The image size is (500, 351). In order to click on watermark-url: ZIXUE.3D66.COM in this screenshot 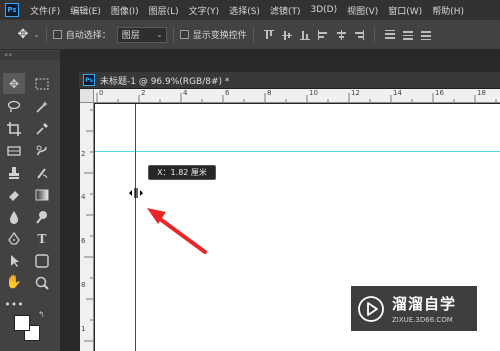, I will do `click(422, 320)`.